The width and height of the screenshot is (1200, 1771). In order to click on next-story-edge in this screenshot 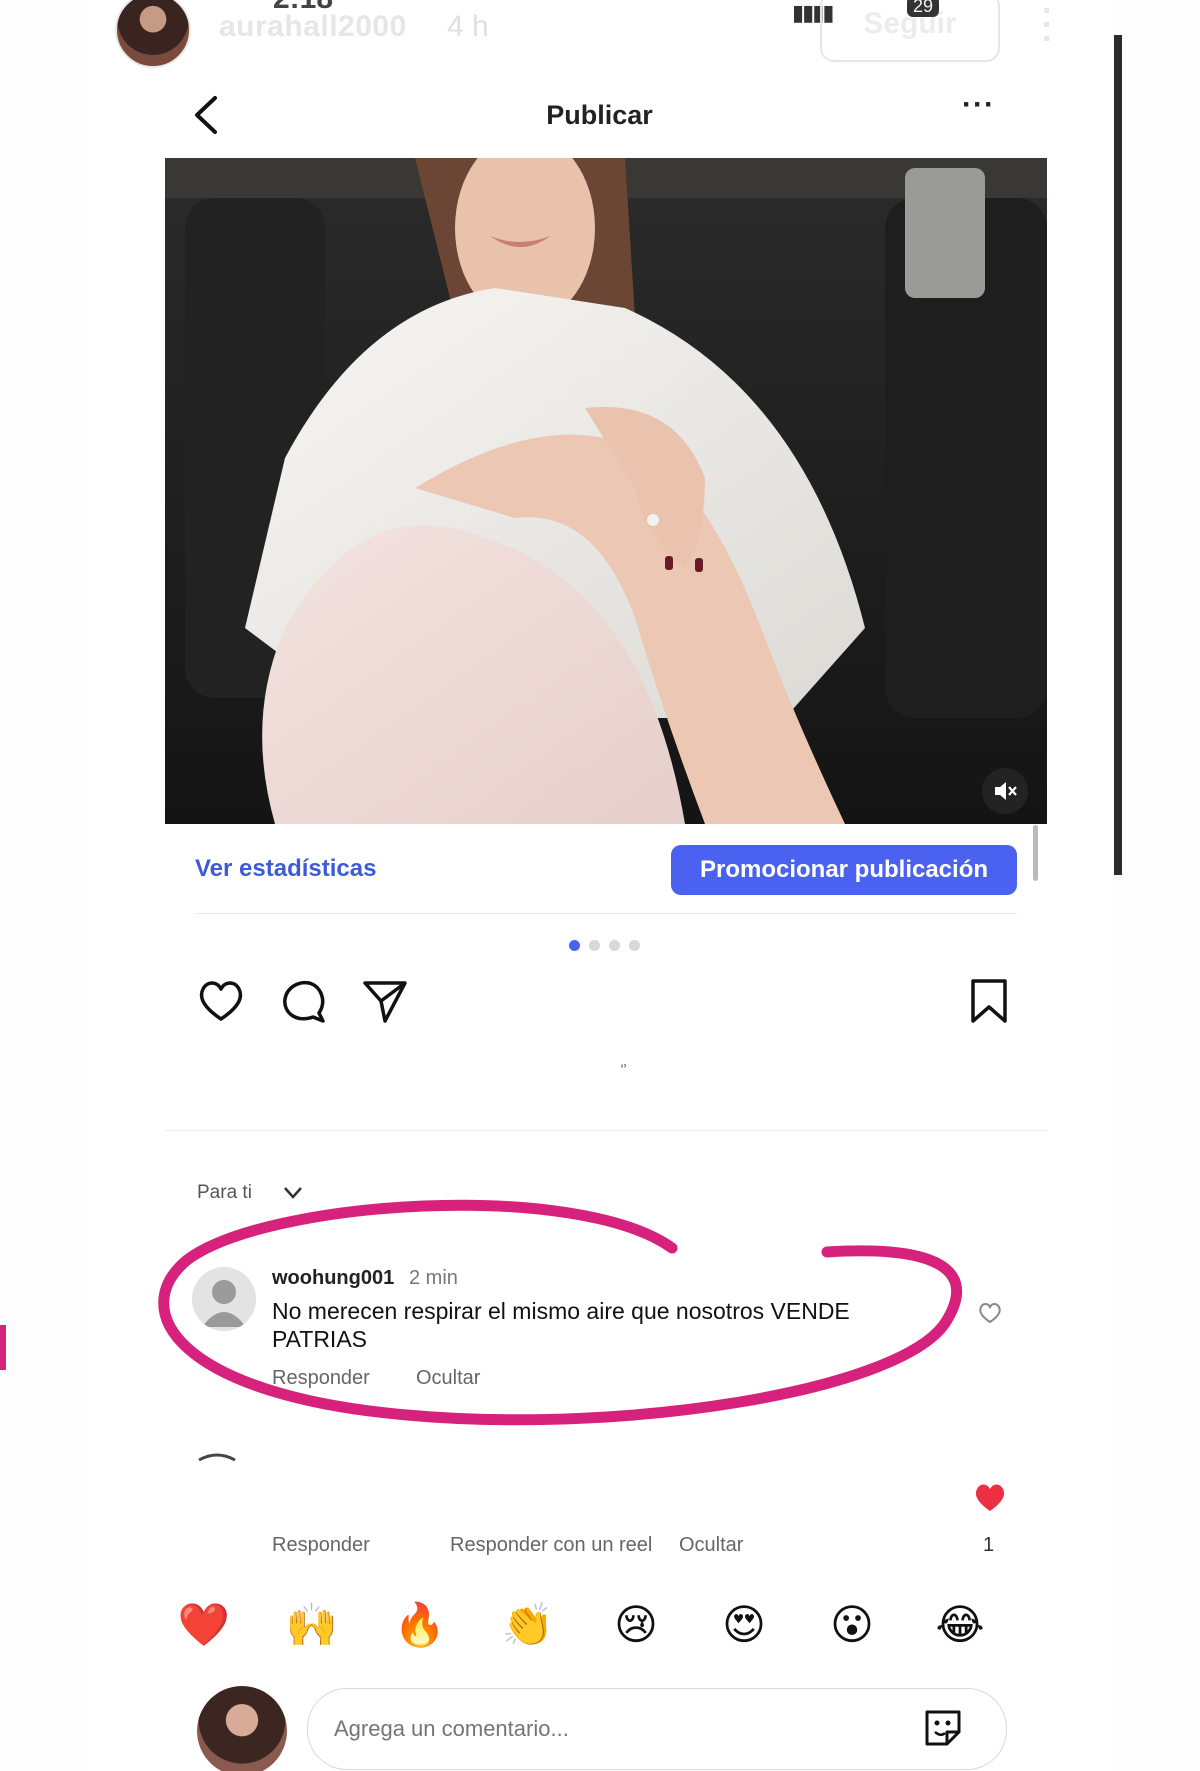, I will do `click(1118, 455)`.